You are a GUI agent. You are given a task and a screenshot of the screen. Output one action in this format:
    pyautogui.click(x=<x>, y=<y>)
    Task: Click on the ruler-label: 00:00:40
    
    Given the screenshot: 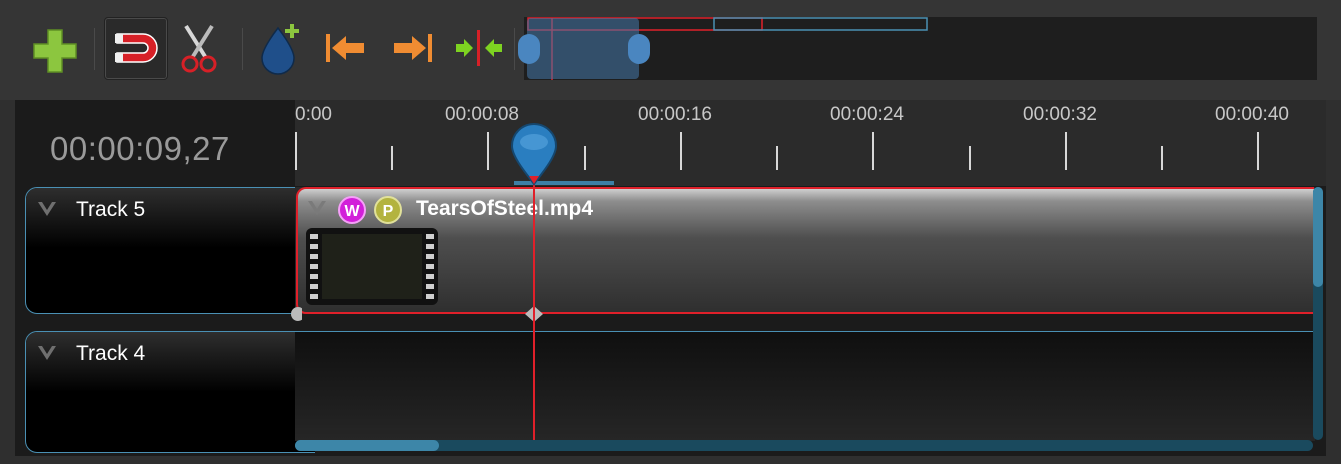 What is the action you would take?
    pyautogui.click(x=1252, y=114)
    